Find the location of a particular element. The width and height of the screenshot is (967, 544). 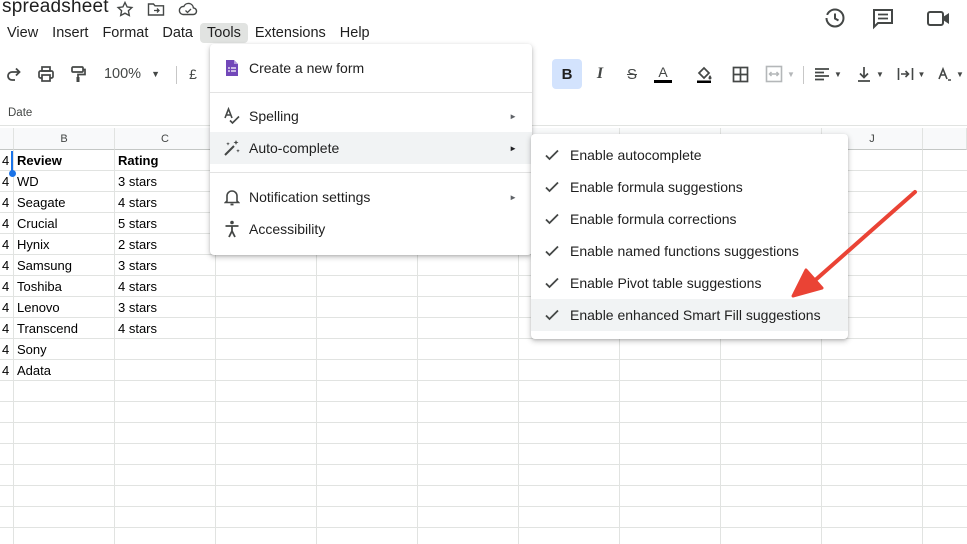

document-title: spreadsheet is located at coordinates (55, 9).